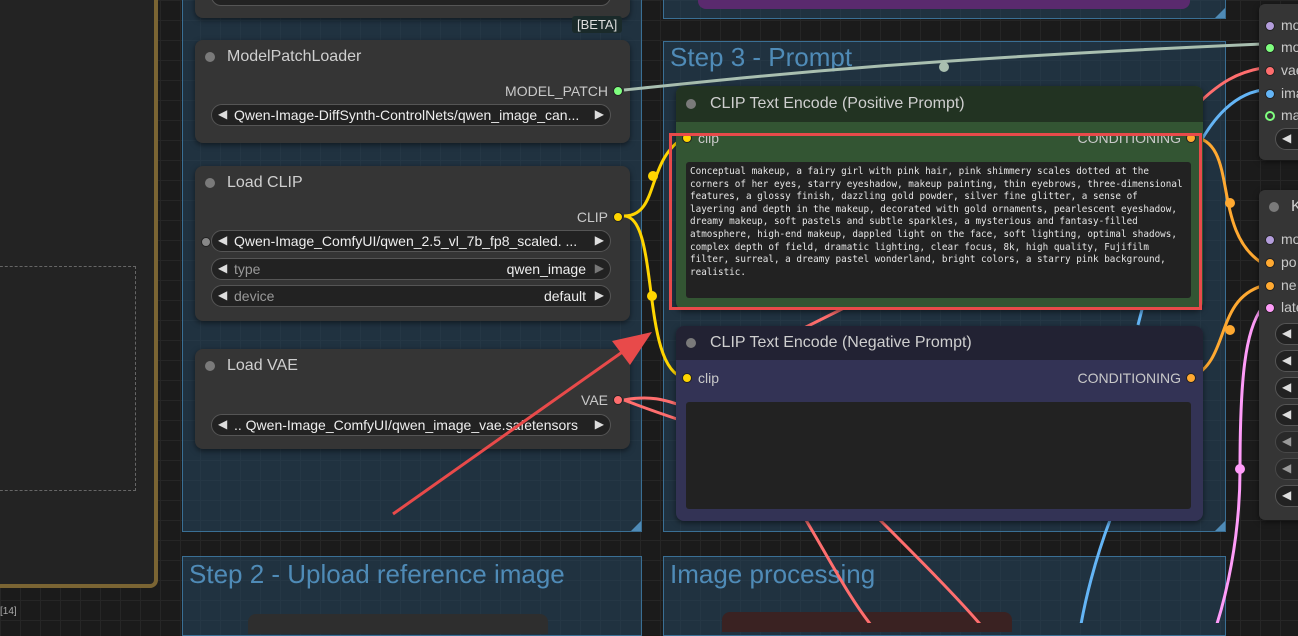 Image resolution: width=1298 pixels, height=636 pixels. Describe the element at coordinates (1289, 239) in the screenshot. I see `right-b-slot-0: mo` at that location.